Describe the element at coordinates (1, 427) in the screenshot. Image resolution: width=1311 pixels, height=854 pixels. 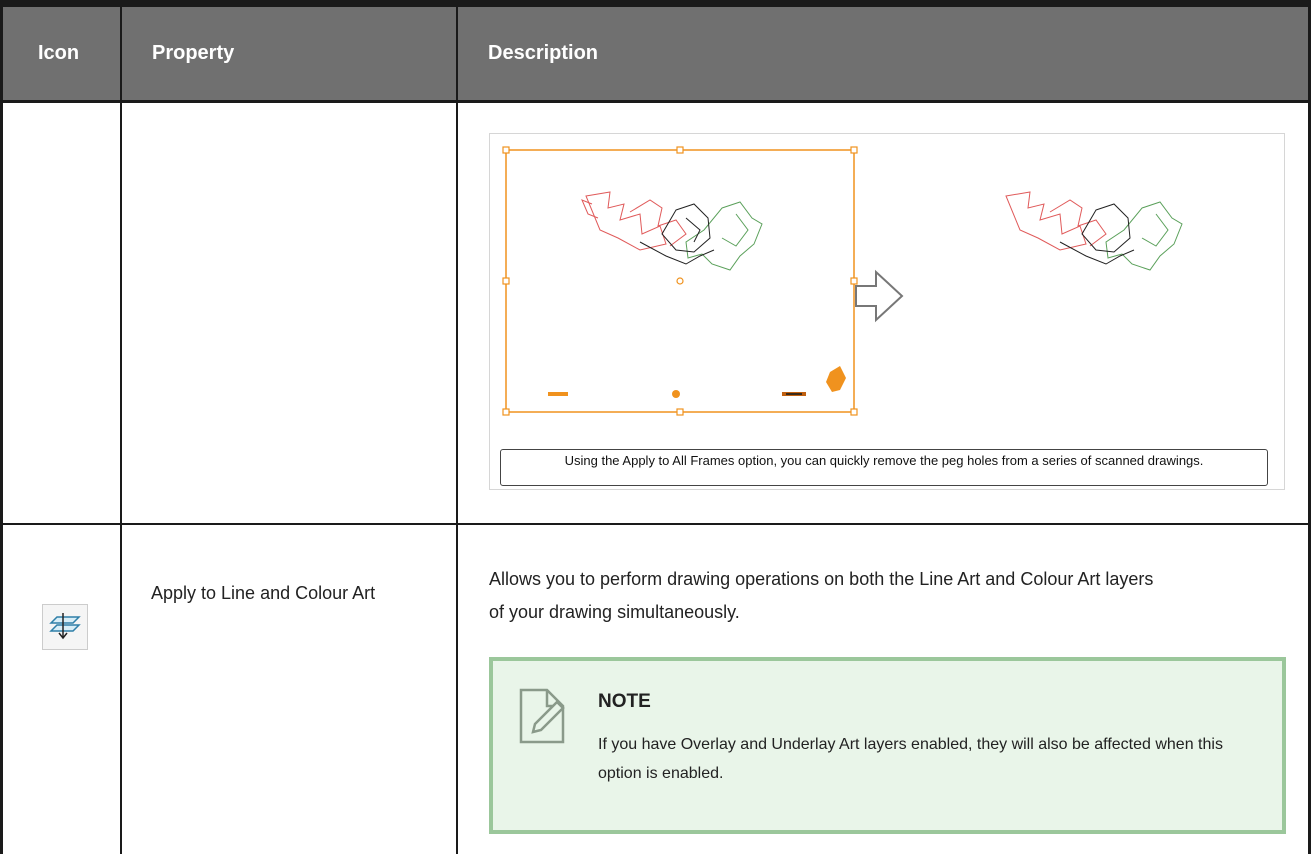
I see `table-left-border` at that location.